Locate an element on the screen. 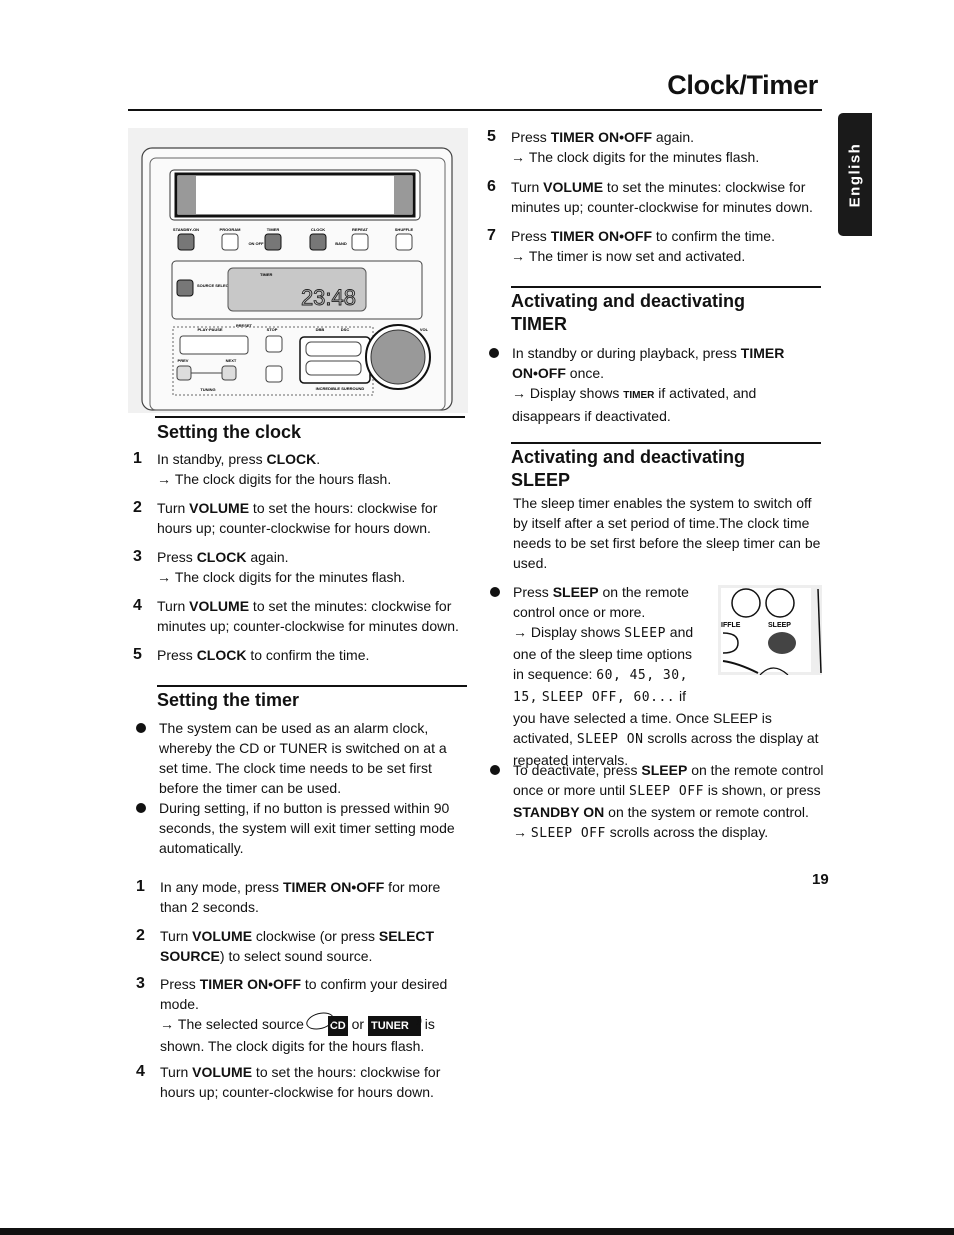 This screenshot has height=1235, width=954. heading-line: SLEEP is located at coordinates (541, 480).